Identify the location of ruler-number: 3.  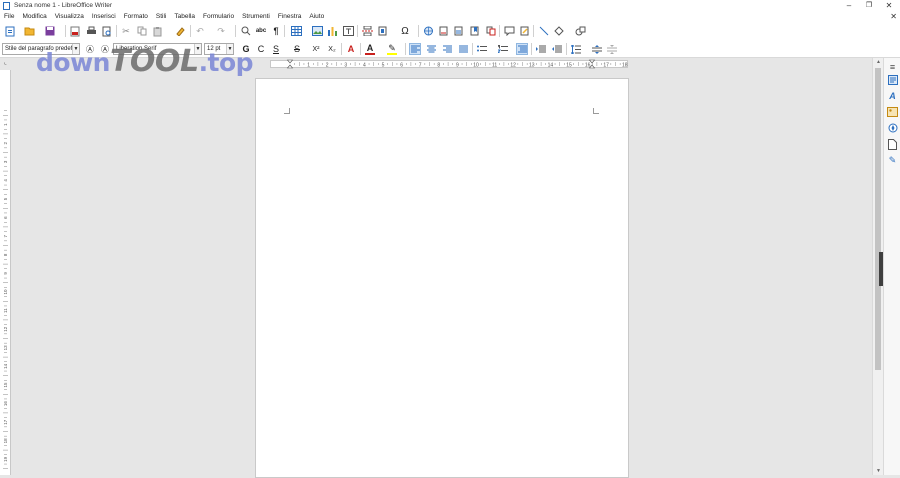
(5, 161).